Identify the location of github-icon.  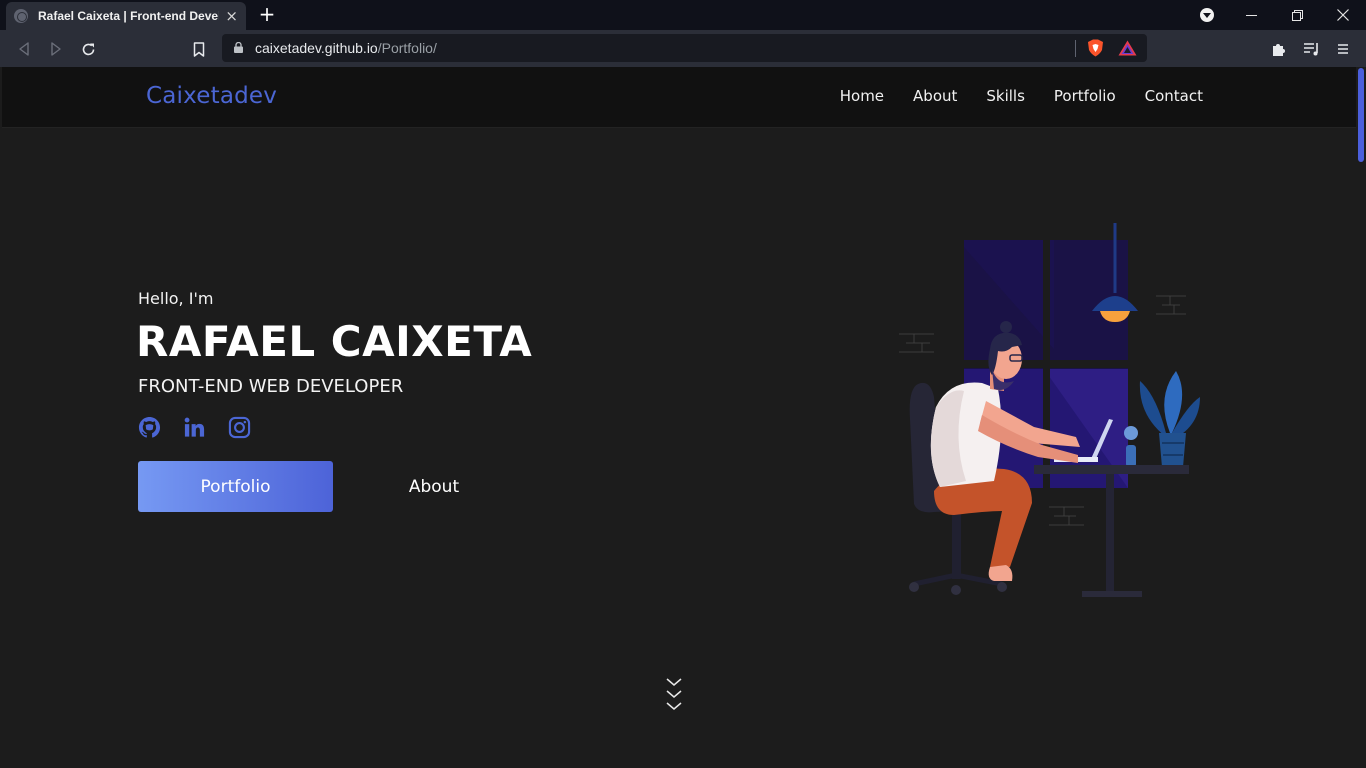
(149, 427).